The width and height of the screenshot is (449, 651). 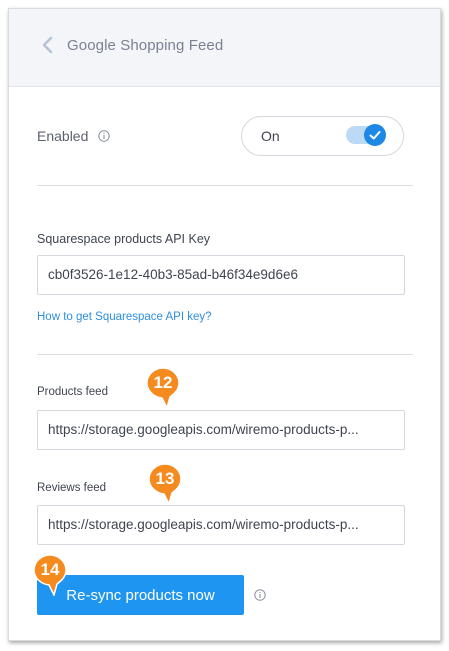 What do you see at coordinates (163, 382) in the screenshot?
I see `callout-number: 12` at bounding box center [163, 382].